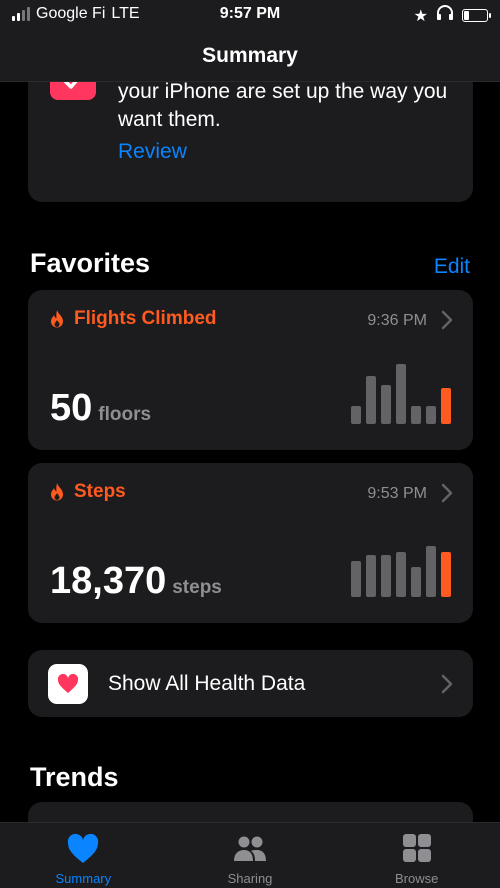 This screenshot has width=500, height=888. I want to click on metric-time: 9:53 PM, so click(397, 493).